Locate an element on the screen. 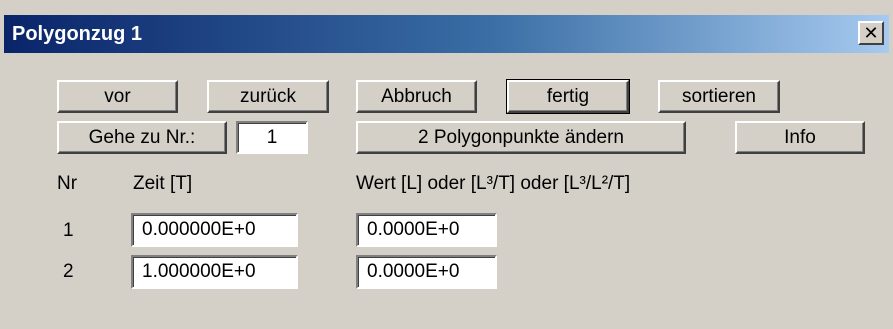 The image size is (893, 329). change-polygon-points-button: 2 Polygonpunkte ändern is located at coordinates (521, 137).